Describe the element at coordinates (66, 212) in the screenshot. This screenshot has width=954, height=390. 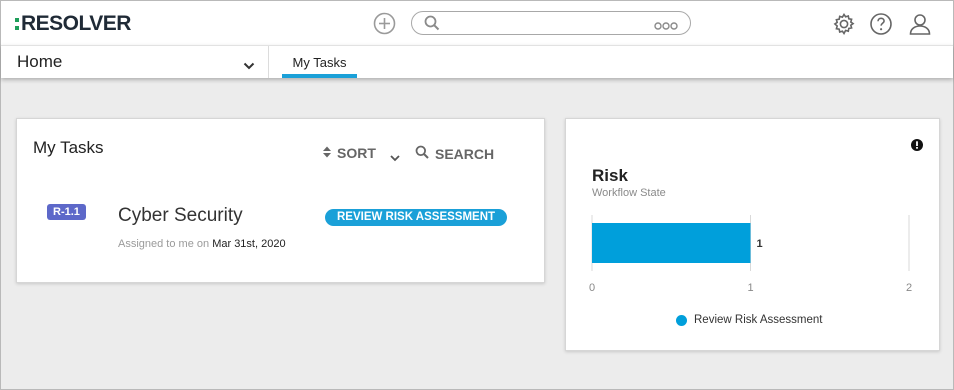
I see `task-id-badge: R-1.1` at that location.